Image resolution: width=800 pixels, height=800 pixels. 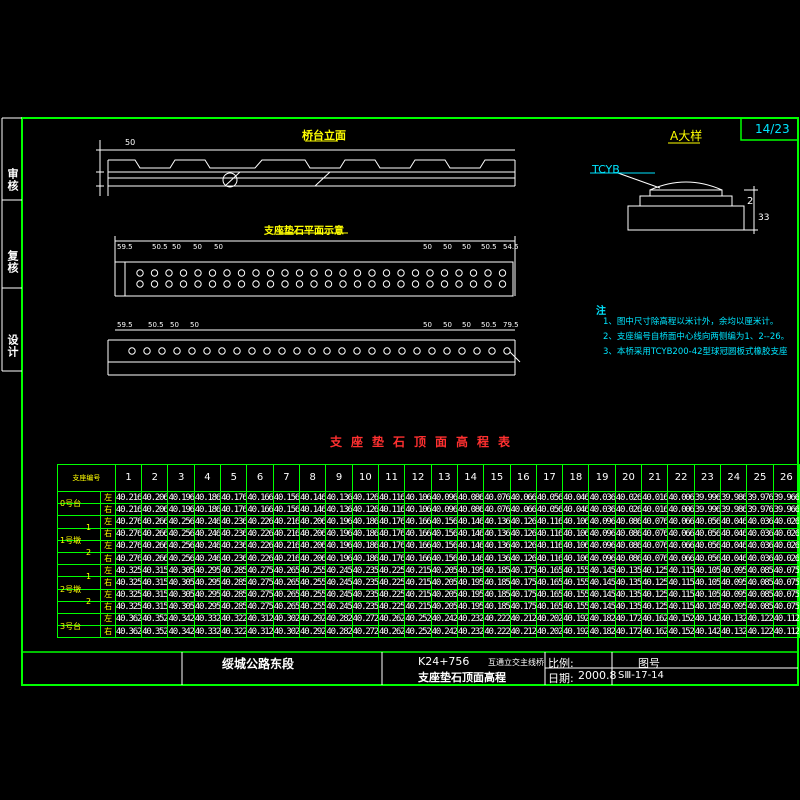 What do you see at coordinates (549, 607) in the screenshot?
I see `elevation-cell: 40.165` at bounding box center [549, 607].